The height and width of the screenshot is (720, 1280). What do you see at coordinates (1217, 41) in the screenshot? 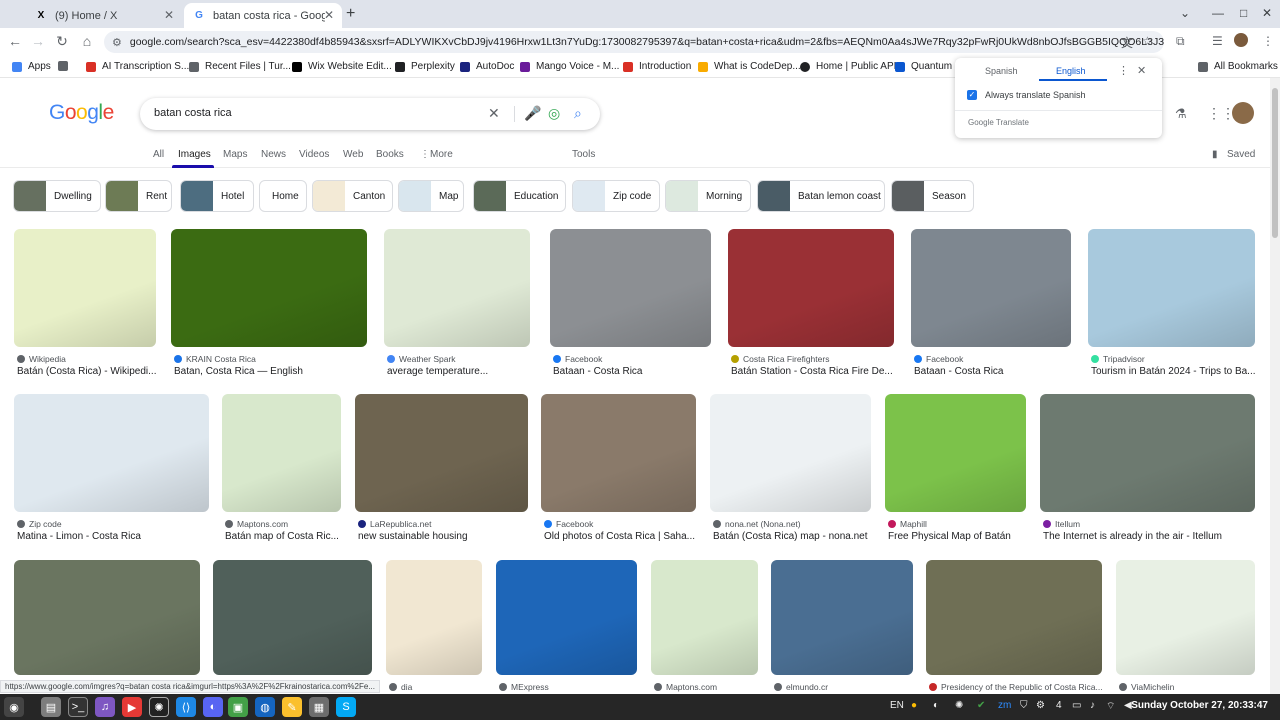
I see `reading-list-icon: ☰` at bounding box center [1217, 41].